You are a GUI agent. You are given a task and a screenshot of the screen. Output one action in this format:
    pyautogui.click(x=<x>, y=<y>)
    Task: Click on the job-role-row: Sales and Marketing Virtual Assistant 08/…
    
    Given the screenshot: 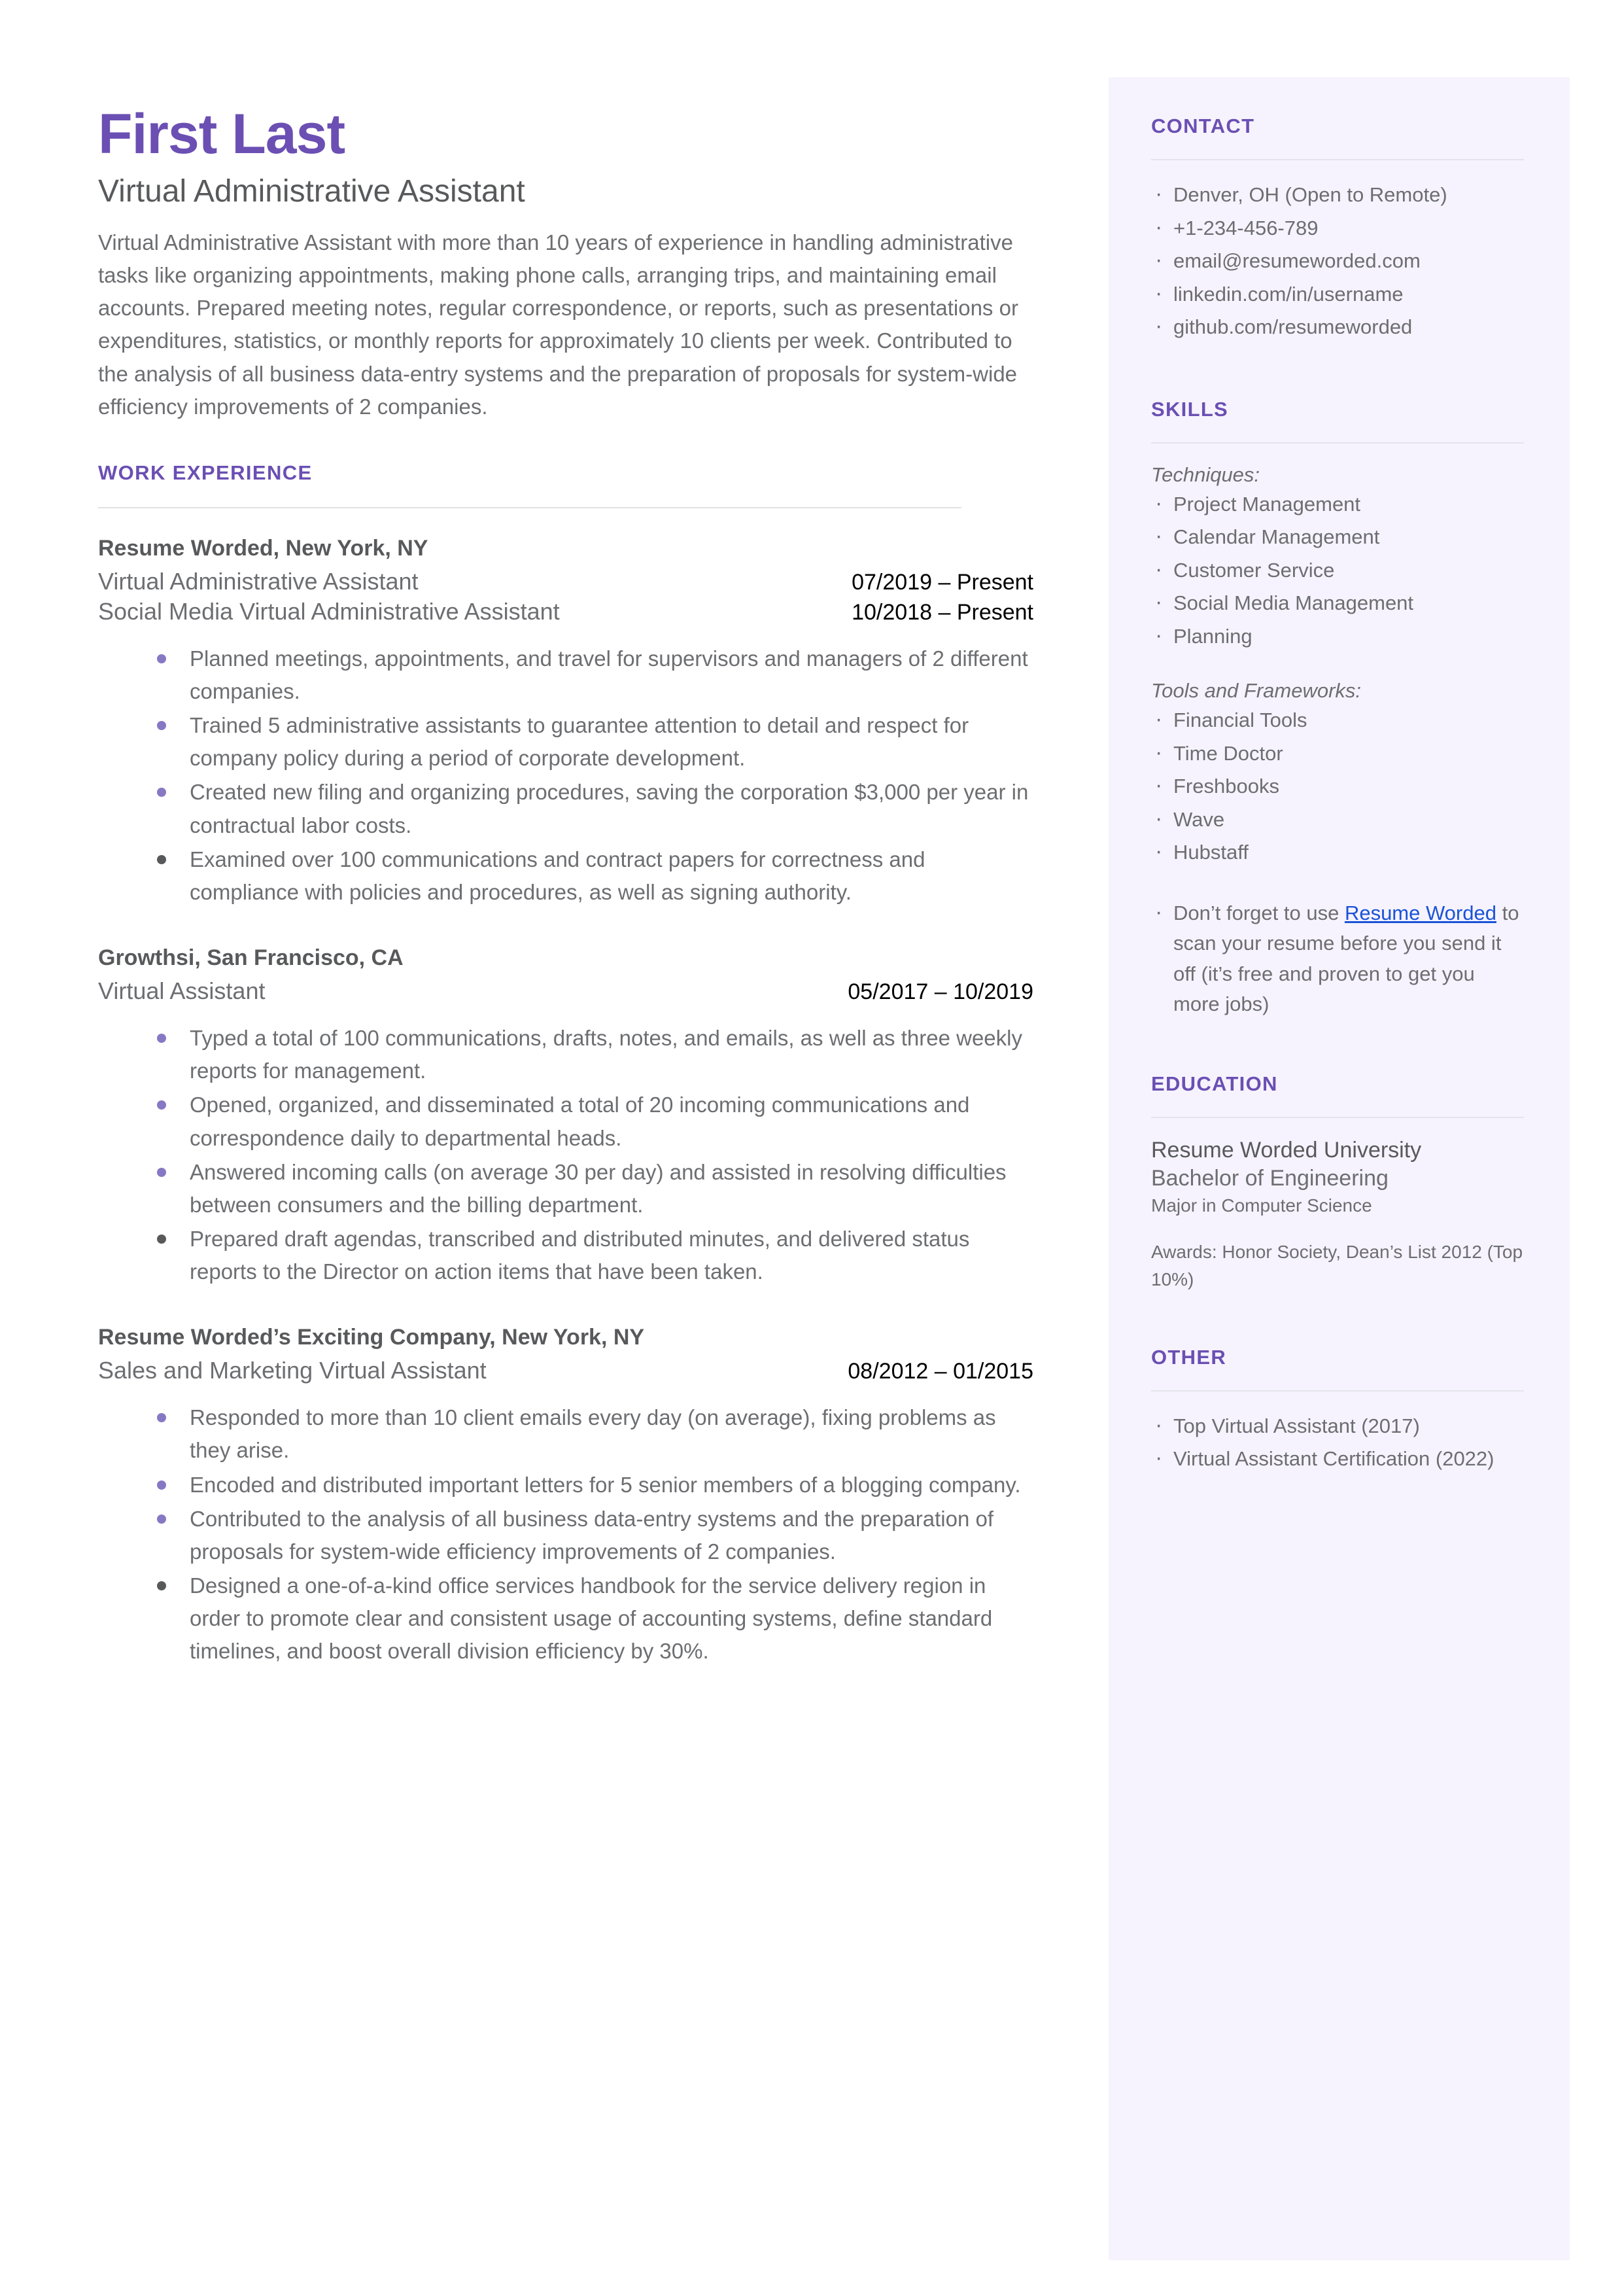 What is the action you would take?
    pyautogui.click(x=565, y=1370)
    